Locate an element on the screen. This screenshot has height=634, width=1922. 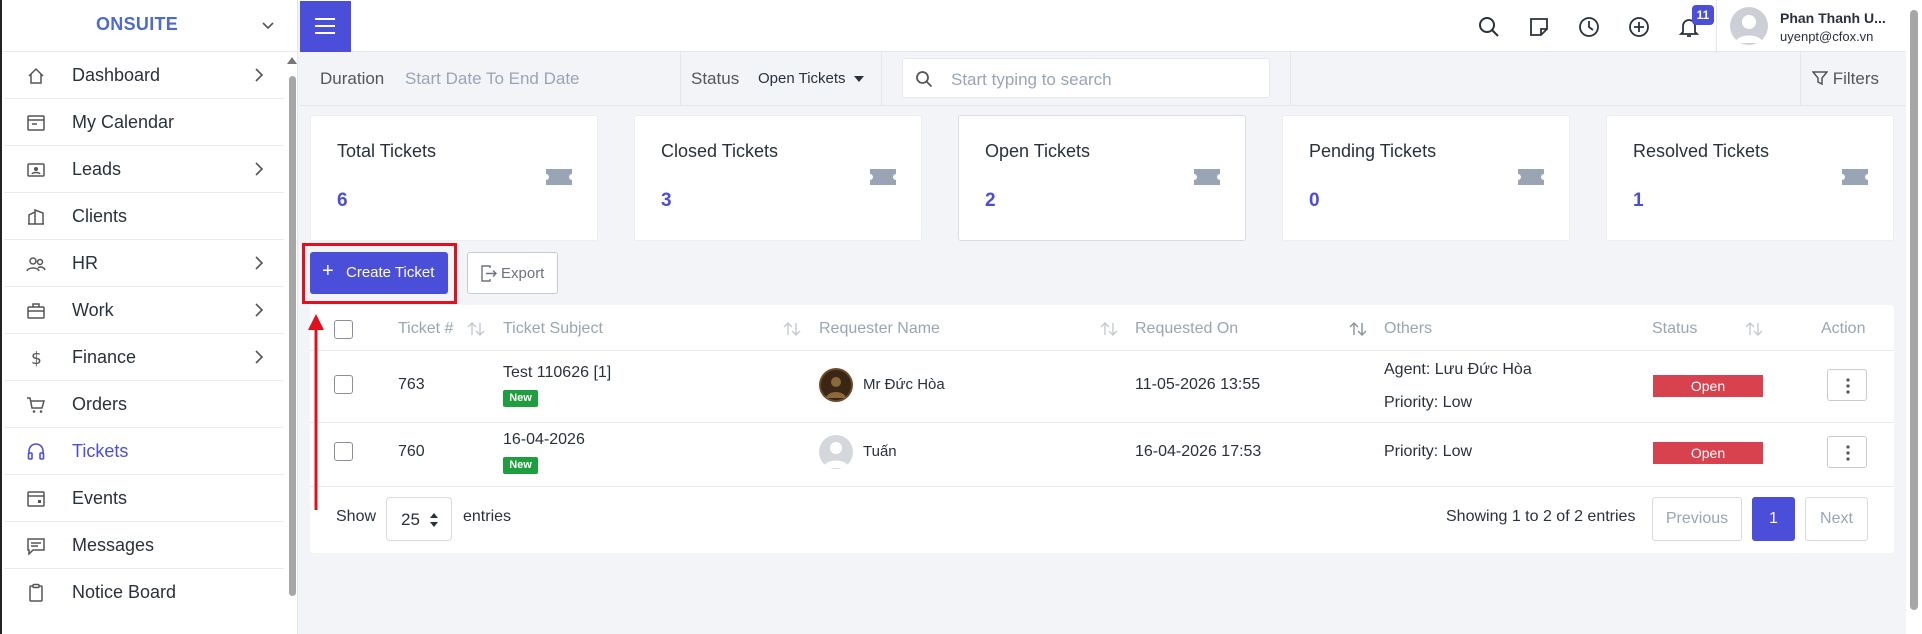
filters-button: Filters is located at coordinates (1845, 79).